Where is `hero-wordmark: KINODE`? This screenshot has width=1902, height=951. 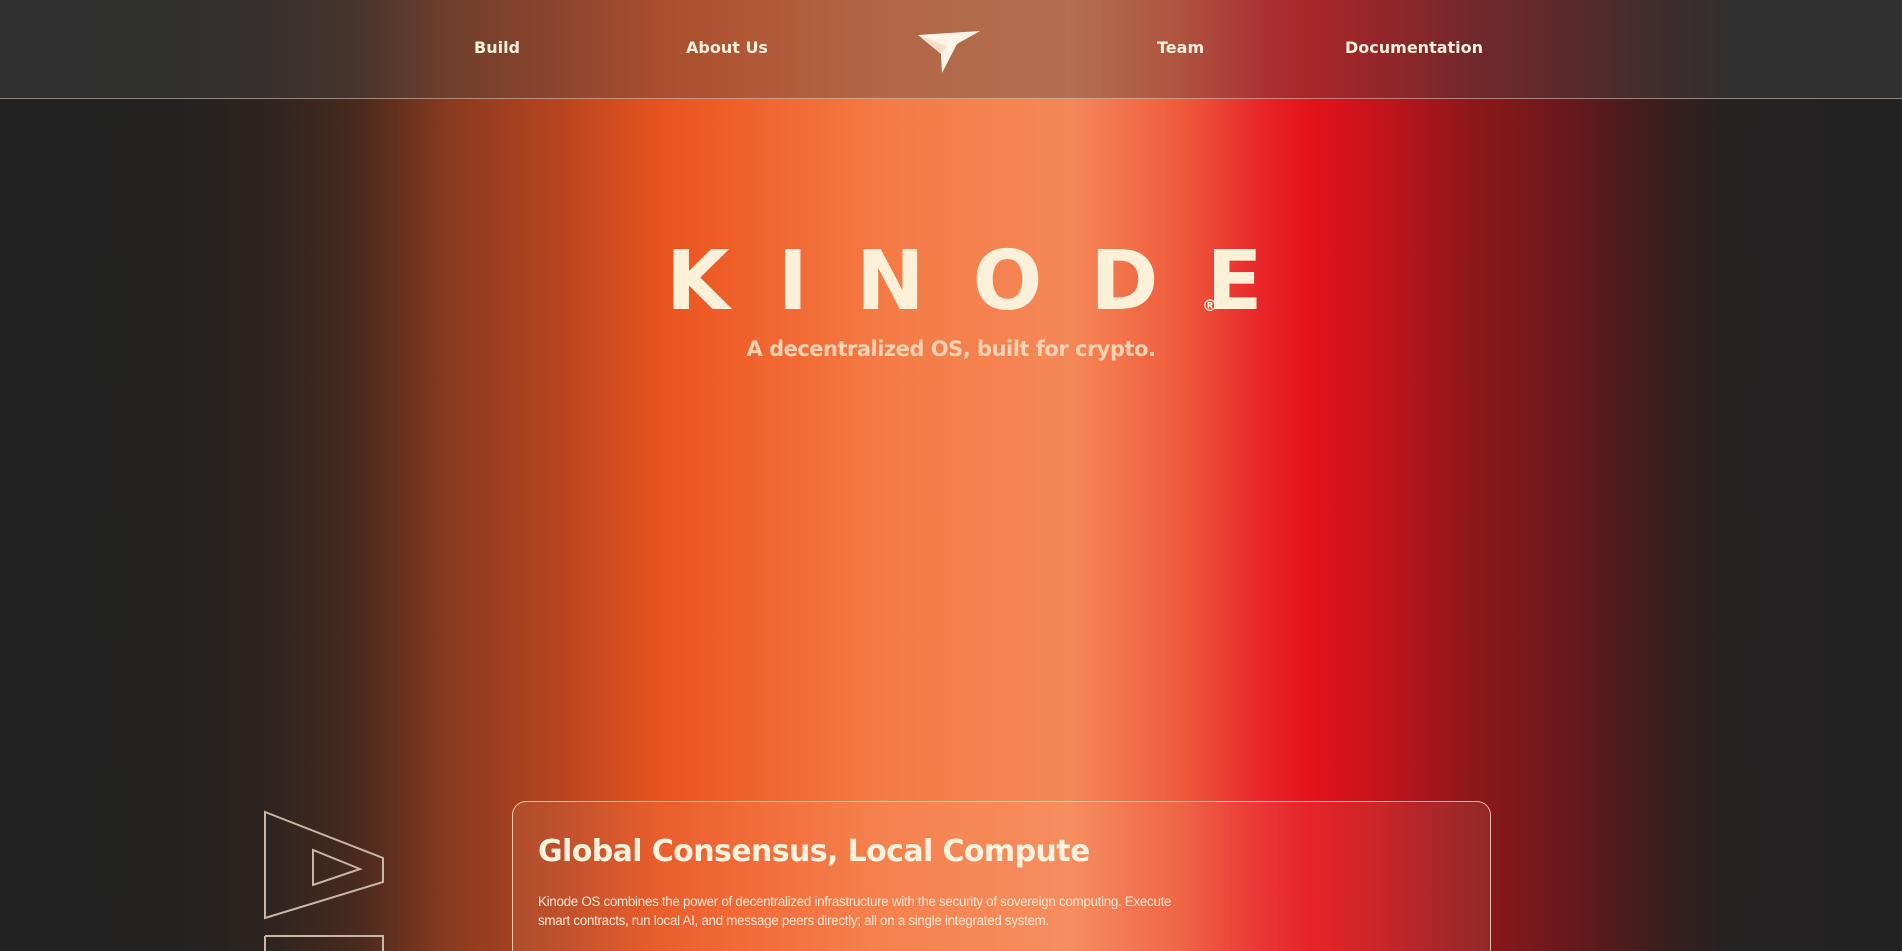 hero-wordmark: KINODE is located at coordinates (964, 282).